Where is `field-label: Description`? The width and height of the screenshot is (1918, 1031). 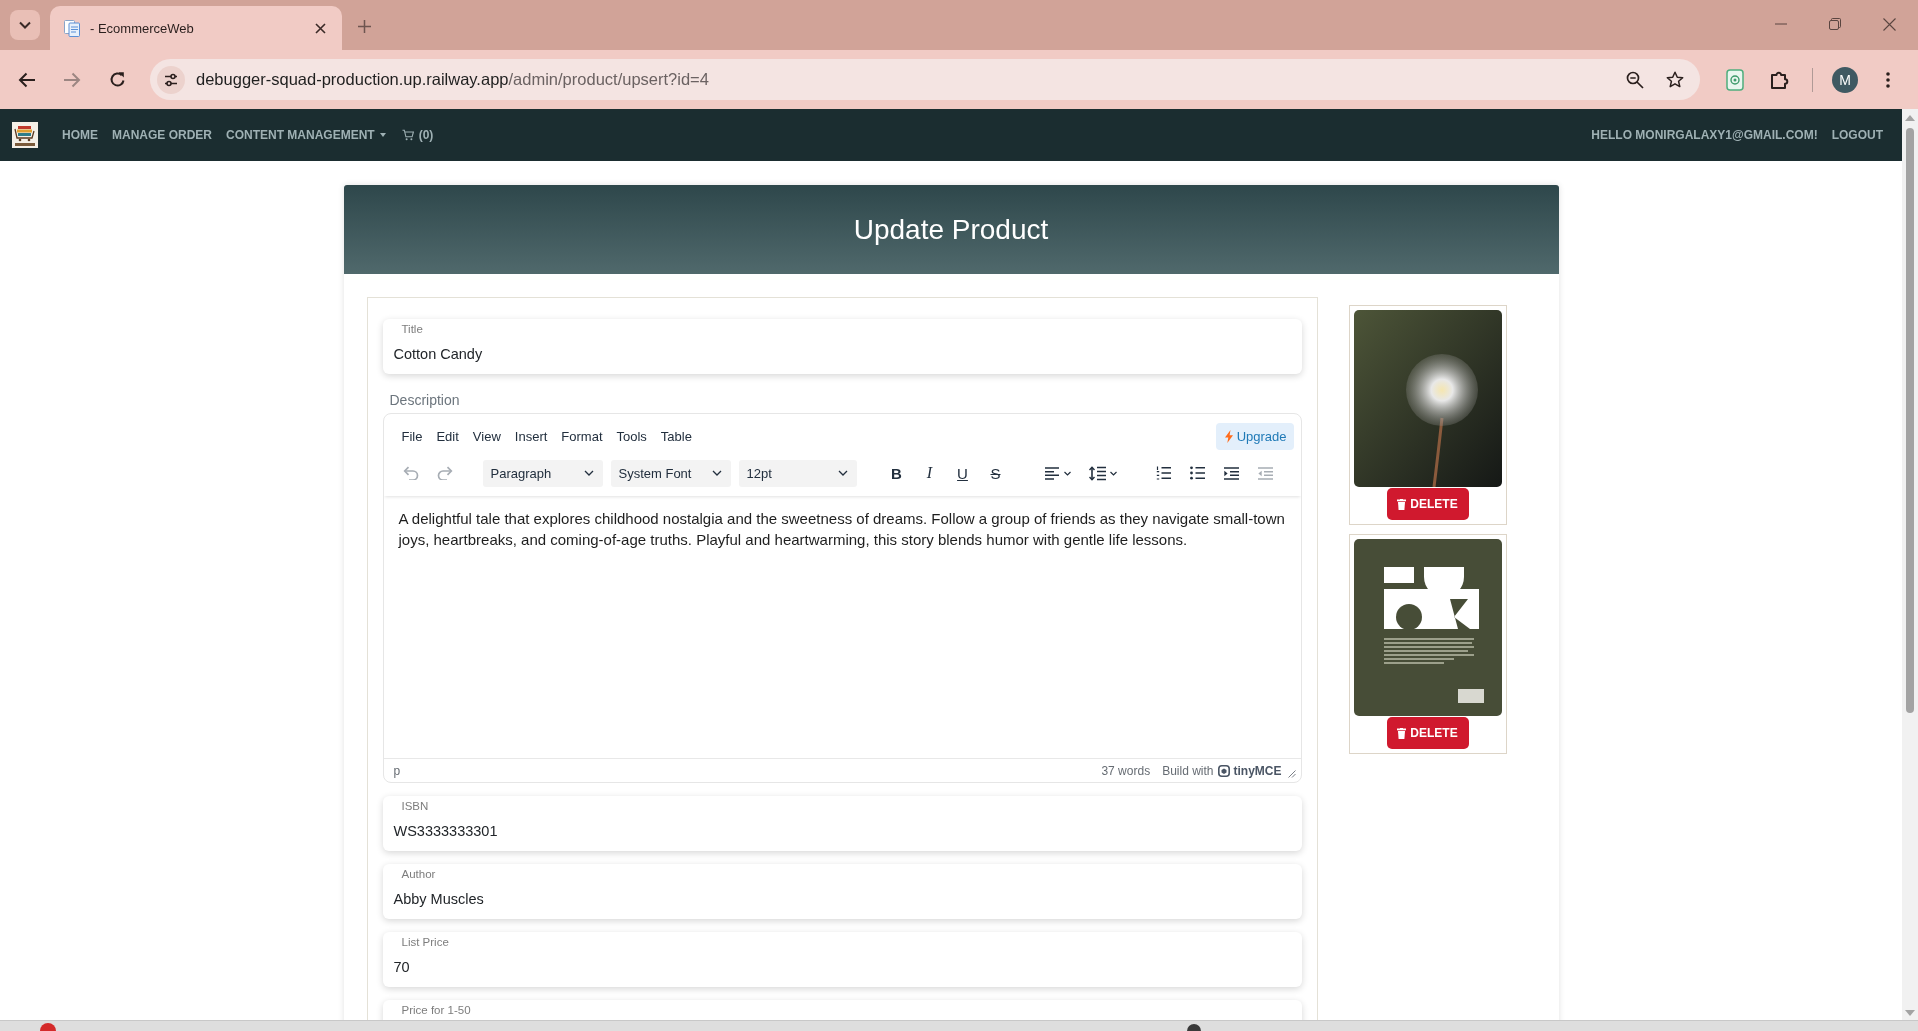 field-label: Description is located at coordinates (425, 400).